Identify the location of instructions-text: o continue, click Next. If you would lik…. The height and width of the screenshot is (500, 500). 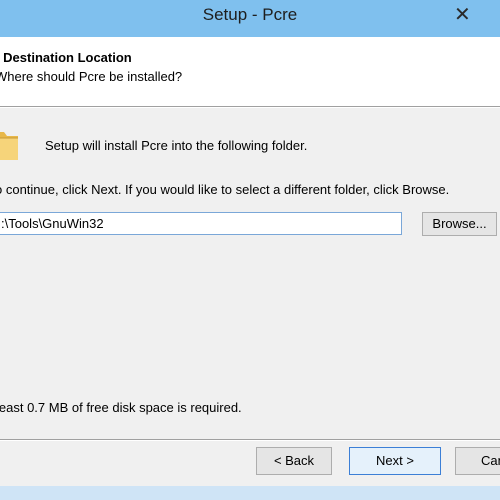
(225, 189).